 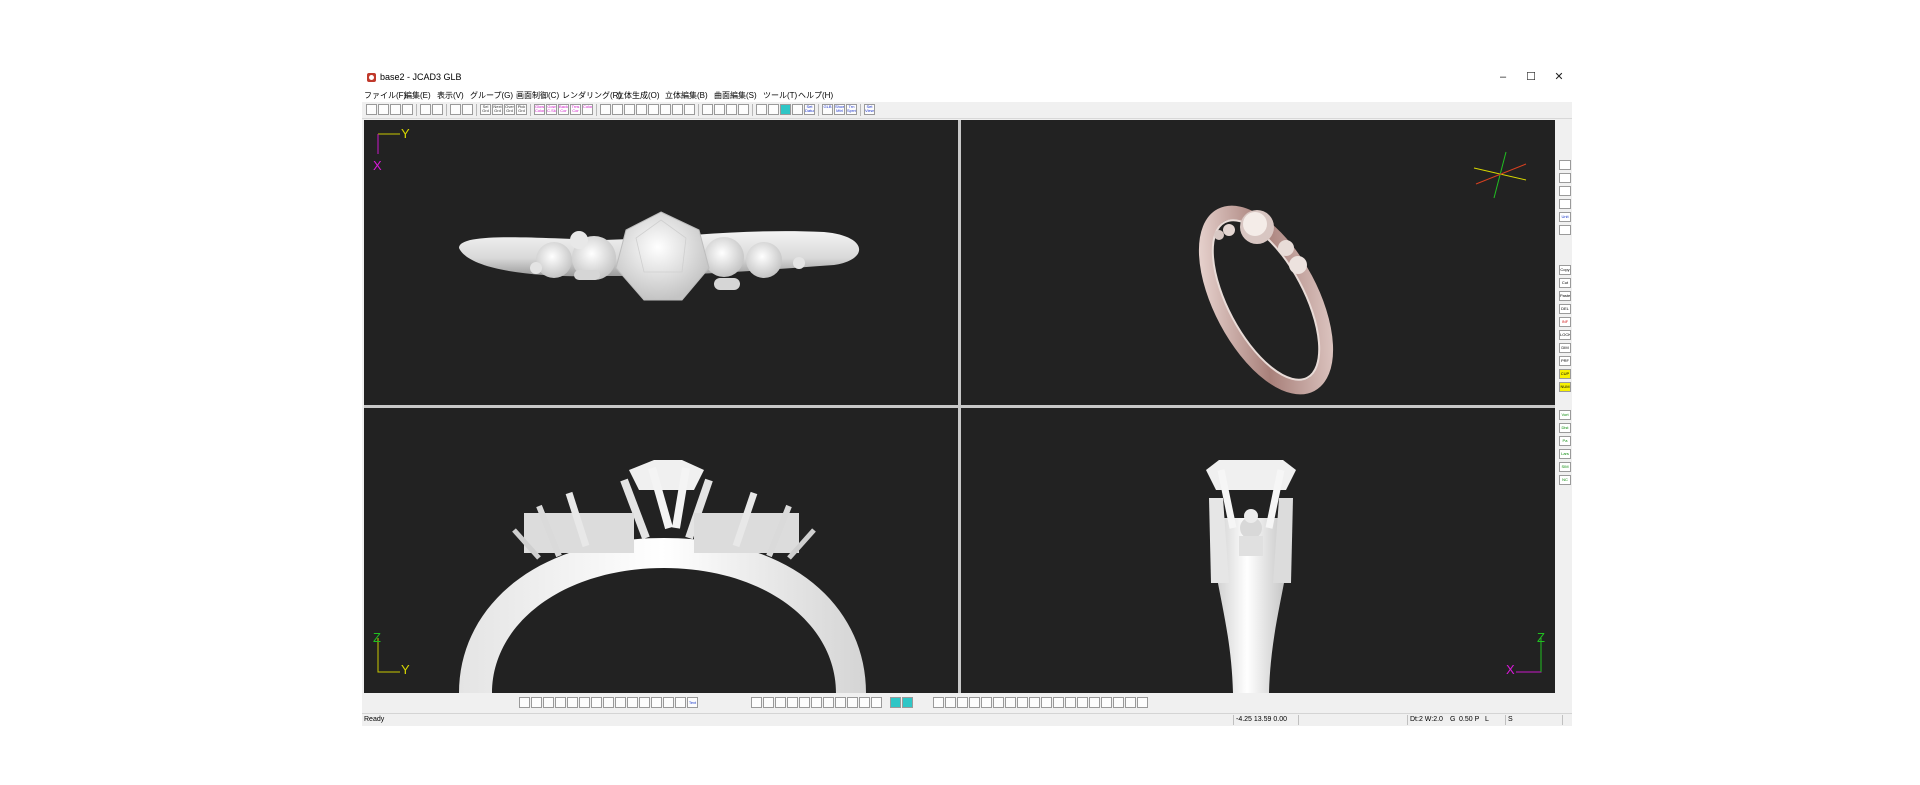 What do you see at coordinates (827, 109) in the screenshot?
I see `glb-button: GLB` at bounding box center [827, 109].